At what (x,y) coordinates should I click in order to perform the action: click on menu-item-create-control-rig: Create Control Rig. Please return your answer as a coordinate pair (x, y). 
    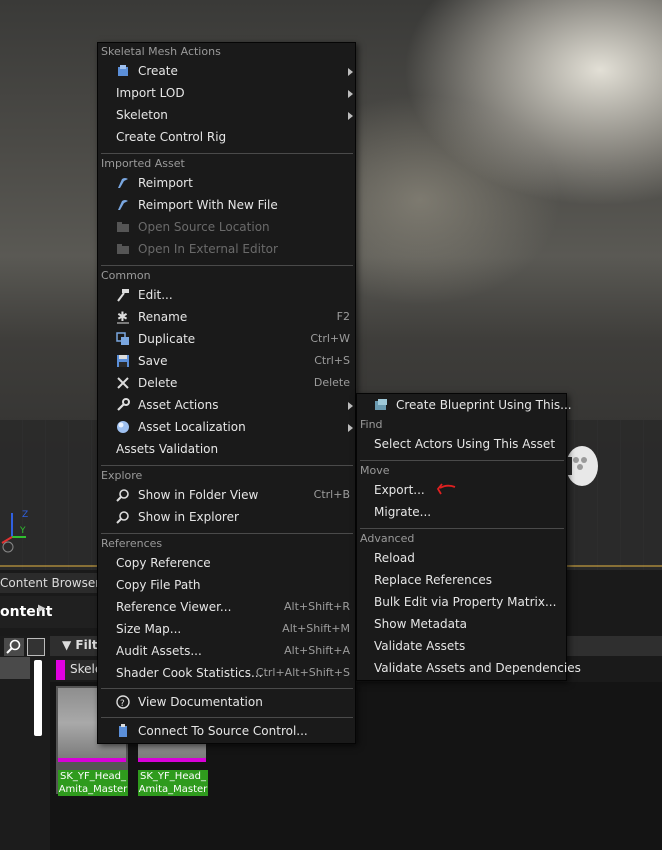
    Looking at the image, I should click on (234, 137).